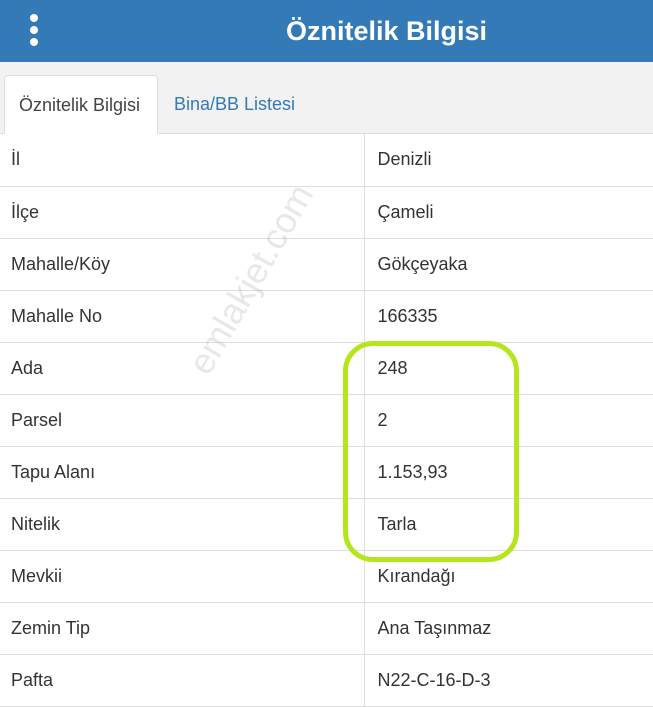  What do you see at coordinates (182, 160) in the screenshot?
I see `row-label: İl` at bounding box center [182, 160].